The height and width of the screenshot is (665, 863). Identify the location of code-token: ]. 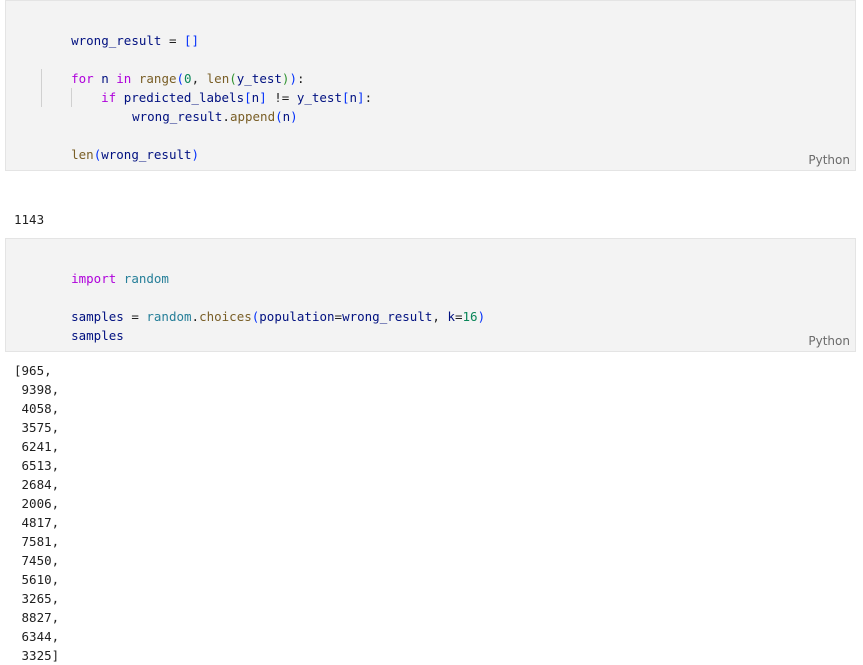
(361, 97).